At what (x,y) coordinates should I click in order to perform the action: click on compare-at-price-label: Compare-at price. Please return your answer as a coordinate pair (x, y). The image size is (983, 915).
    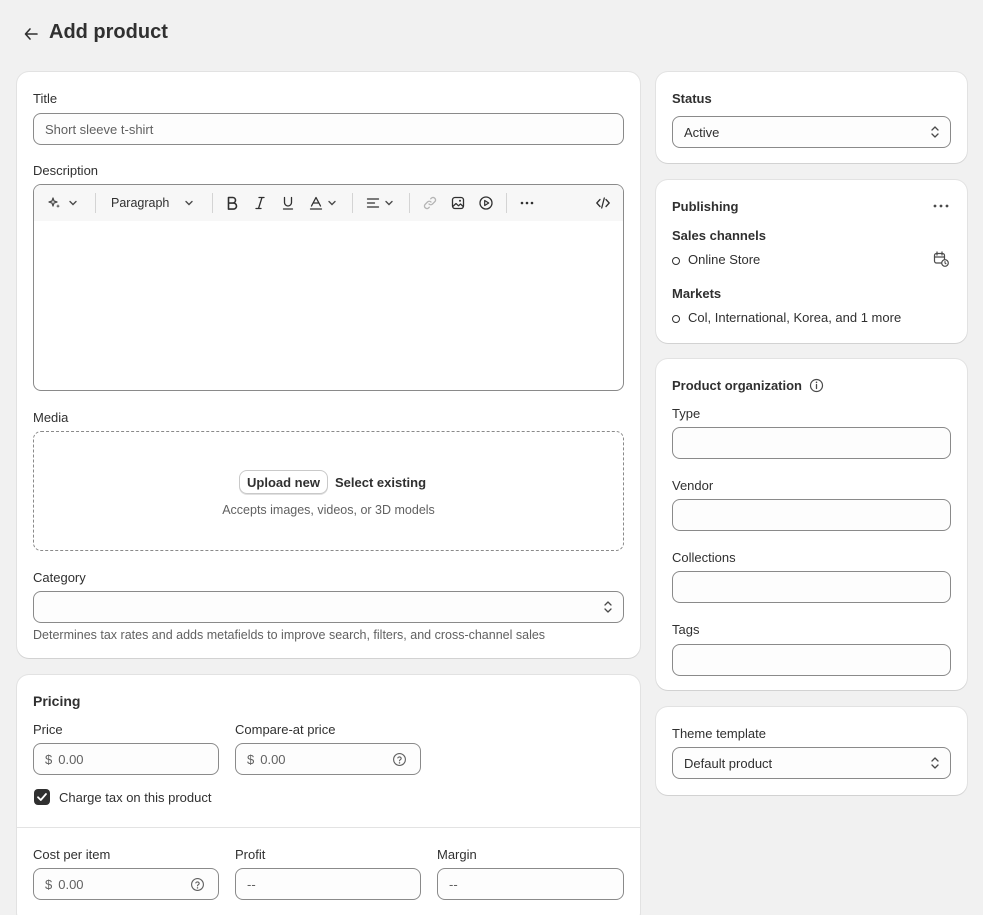
    Looking at the image, I should click on (285, 729).